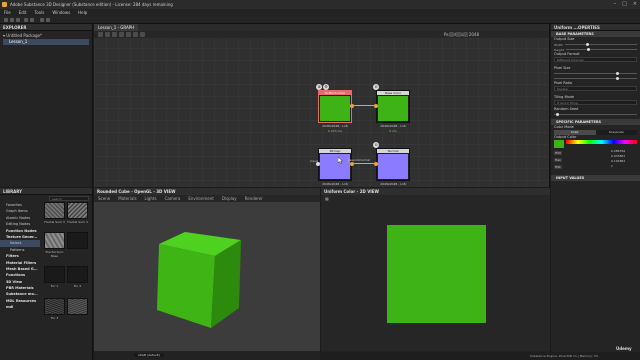 Image resolution: width=640 pixels, height=360 pixels. Describe the element at coordinates (458, 34) in the screenshot. I see `grid-icon` at that location.